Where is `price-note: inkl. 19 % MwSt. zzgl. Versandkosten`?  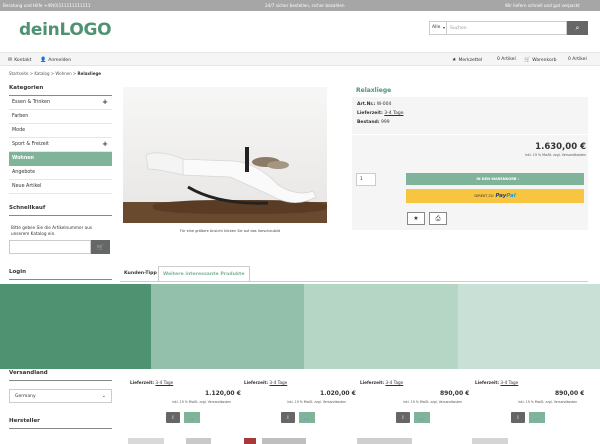 price-note: inkl. 19 % MwSt. zzgl. Versandkosten is located at coordinates (555, 155).